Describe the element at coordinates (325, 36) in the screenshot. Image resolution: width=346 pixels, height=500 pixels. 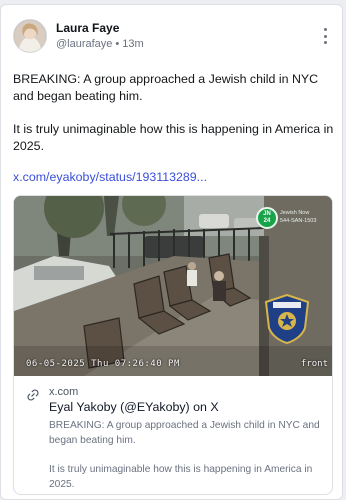
I see `more-options-button` at that location.